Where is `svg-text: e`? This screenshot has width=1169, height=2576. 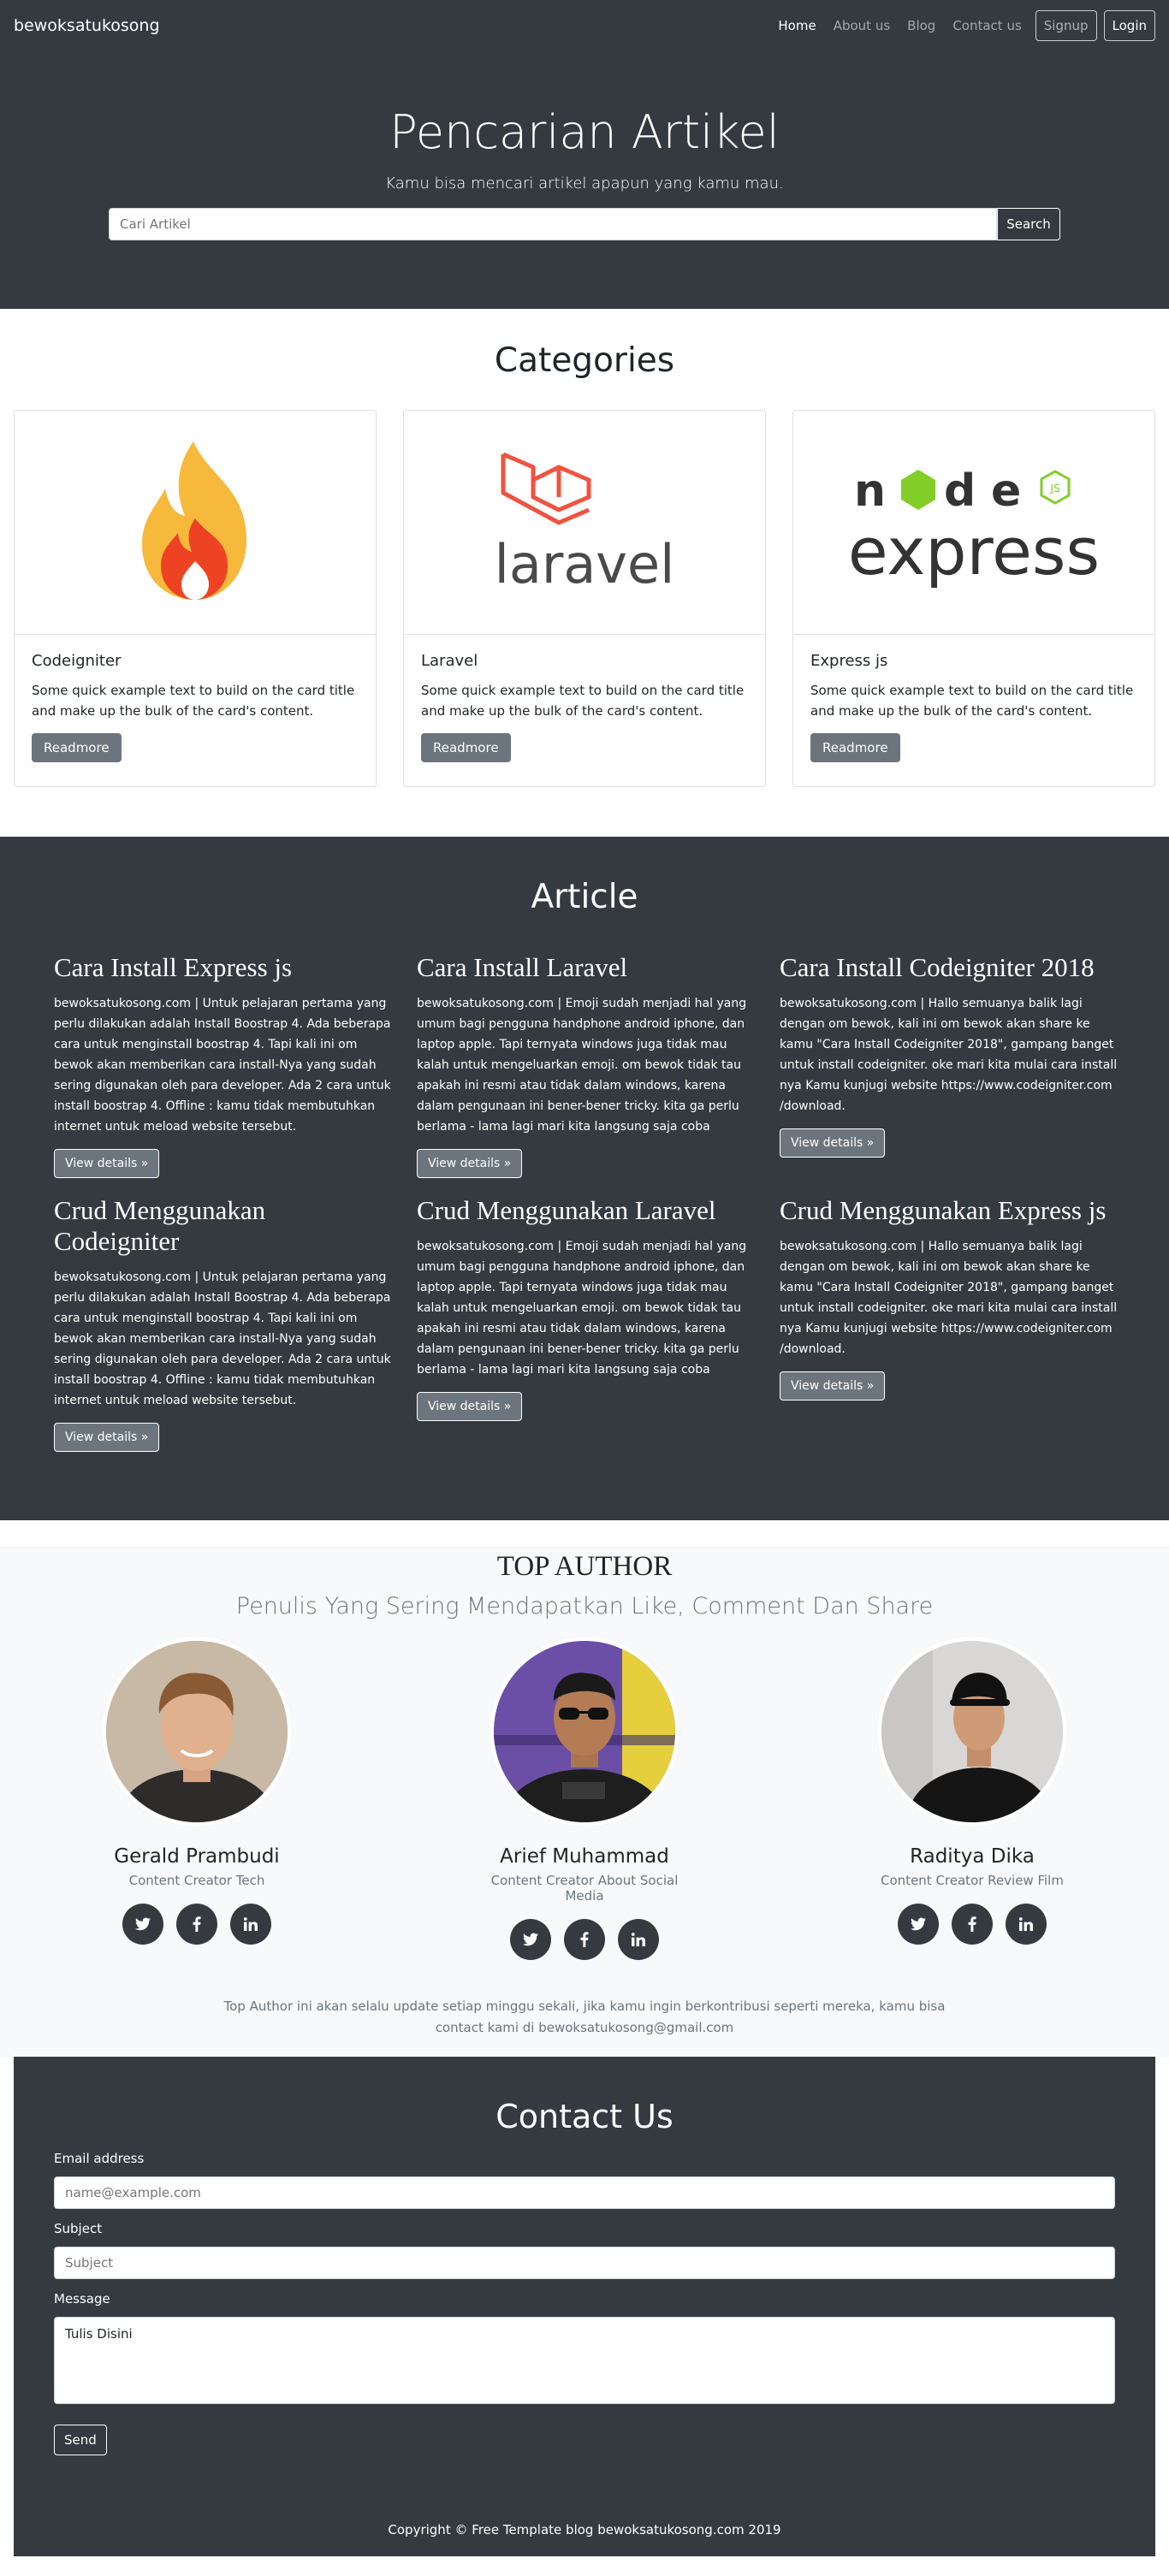
svg-text: e is located at coordinates (1006, 491).